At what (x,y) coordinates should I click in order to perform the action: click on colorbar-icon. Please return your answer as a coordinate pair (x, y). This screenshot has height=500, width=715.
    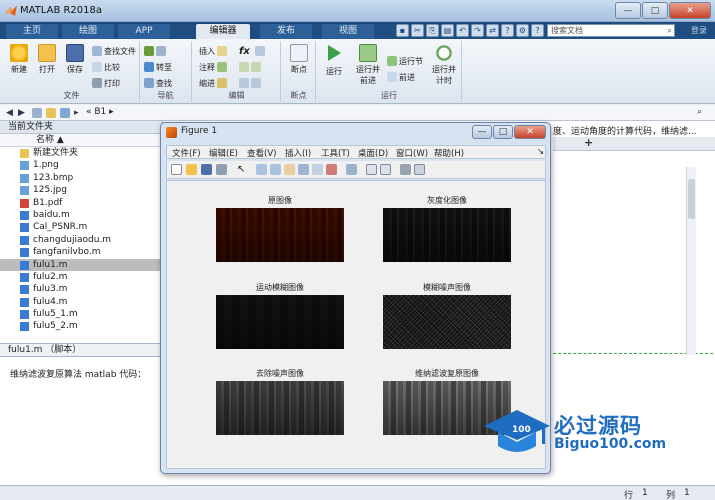
    Looking at the image, I should click on (371, 169).